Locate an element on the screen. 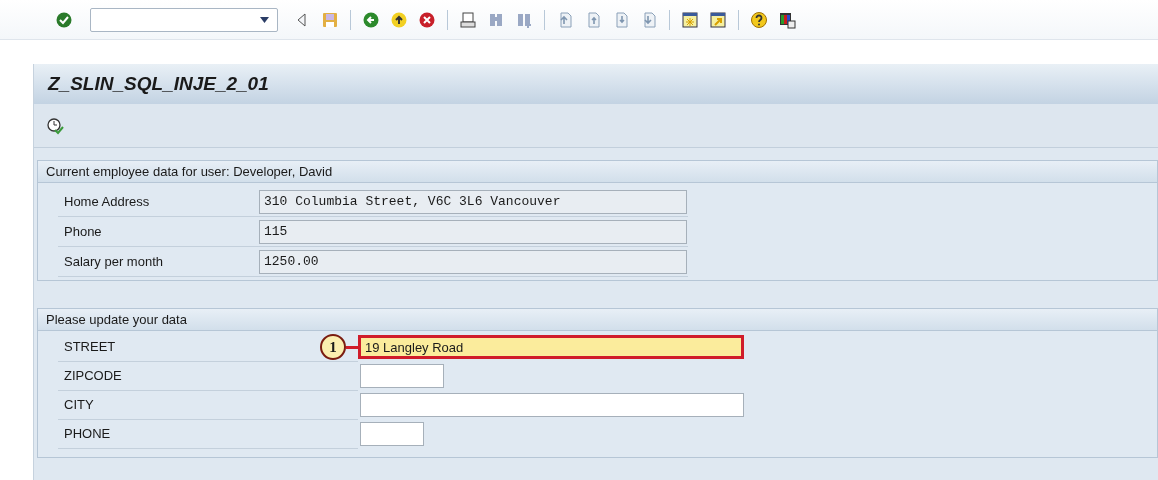  back-icon is located at coordinates (371, 19).